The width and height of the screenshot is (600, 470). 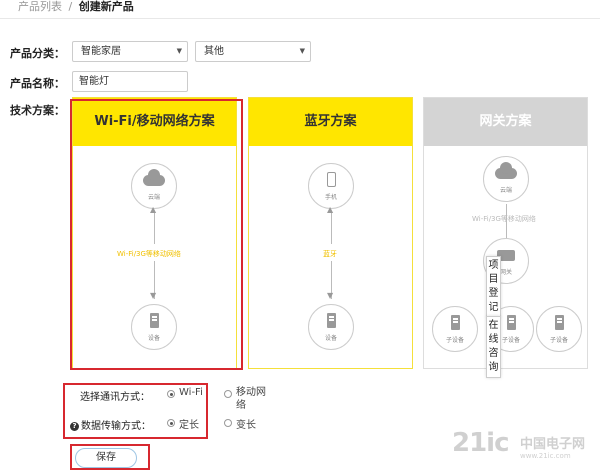 I want to click on transfer-variable-option: 变长, so click(x=246, y=423).